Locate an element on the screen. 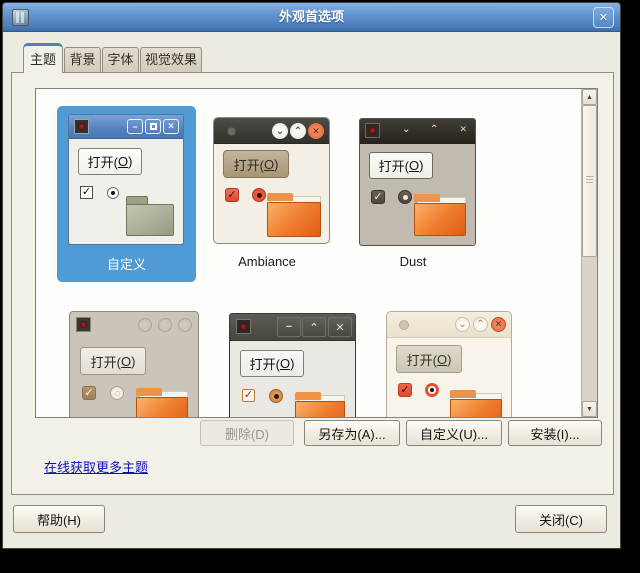 This screenshot has width=640, height=573. window-title: 外观首选项 is located at coordinates (311, 16).